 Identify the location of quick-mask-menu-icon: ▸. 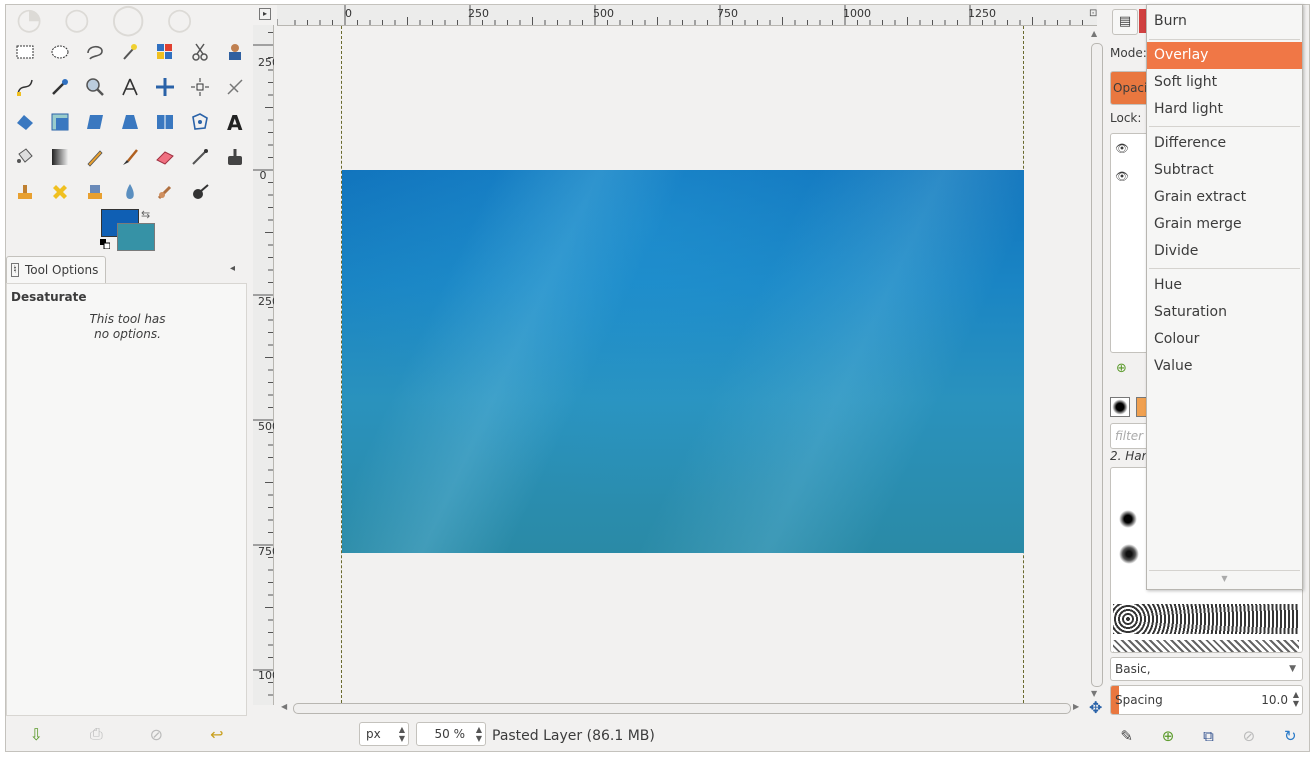
(265, 14).